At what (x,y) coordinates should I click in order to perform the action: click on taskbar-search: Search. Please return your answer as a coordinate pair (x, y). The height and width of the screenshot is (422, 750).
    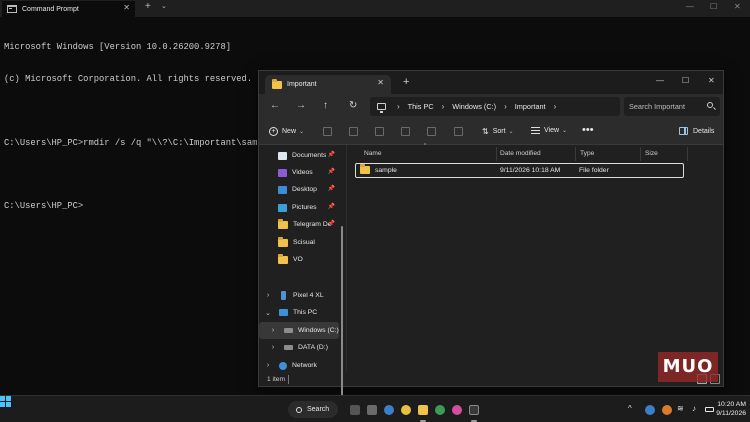
    Looking at the image, I should click on (313, 409).